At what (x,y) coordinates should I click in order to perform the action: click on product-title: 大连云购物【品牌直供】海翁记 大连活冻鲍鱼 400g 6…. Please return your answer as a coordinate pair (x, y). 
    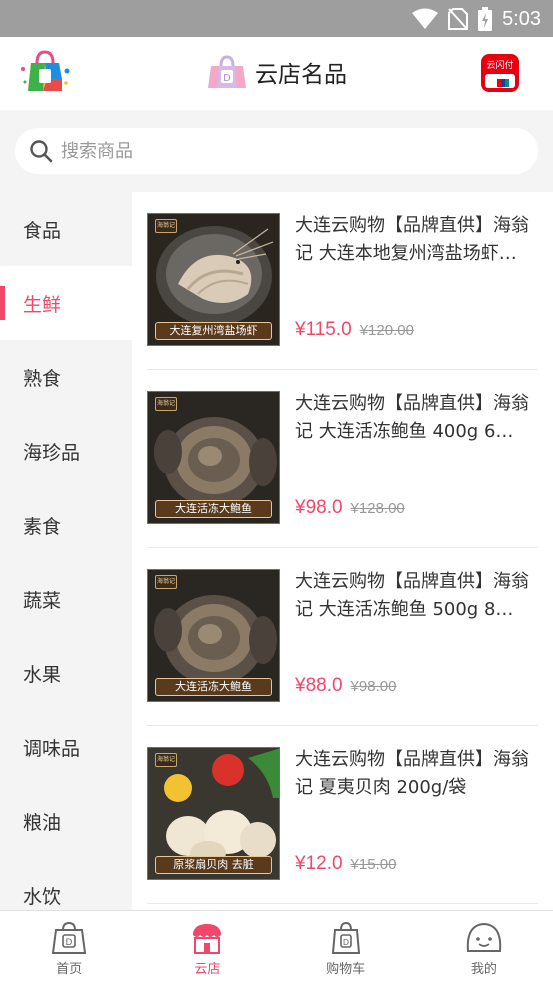
    Looking at the image, I should click on (414, 418).